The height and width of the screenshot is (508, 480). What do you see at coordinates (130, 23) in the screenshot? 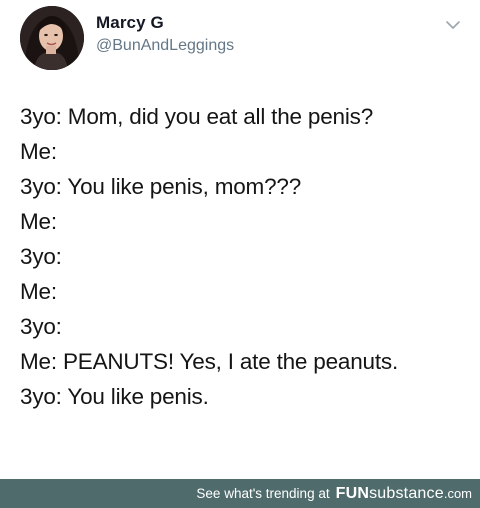
I see `display-name: Marcy G` at bounding box center [130, 23].